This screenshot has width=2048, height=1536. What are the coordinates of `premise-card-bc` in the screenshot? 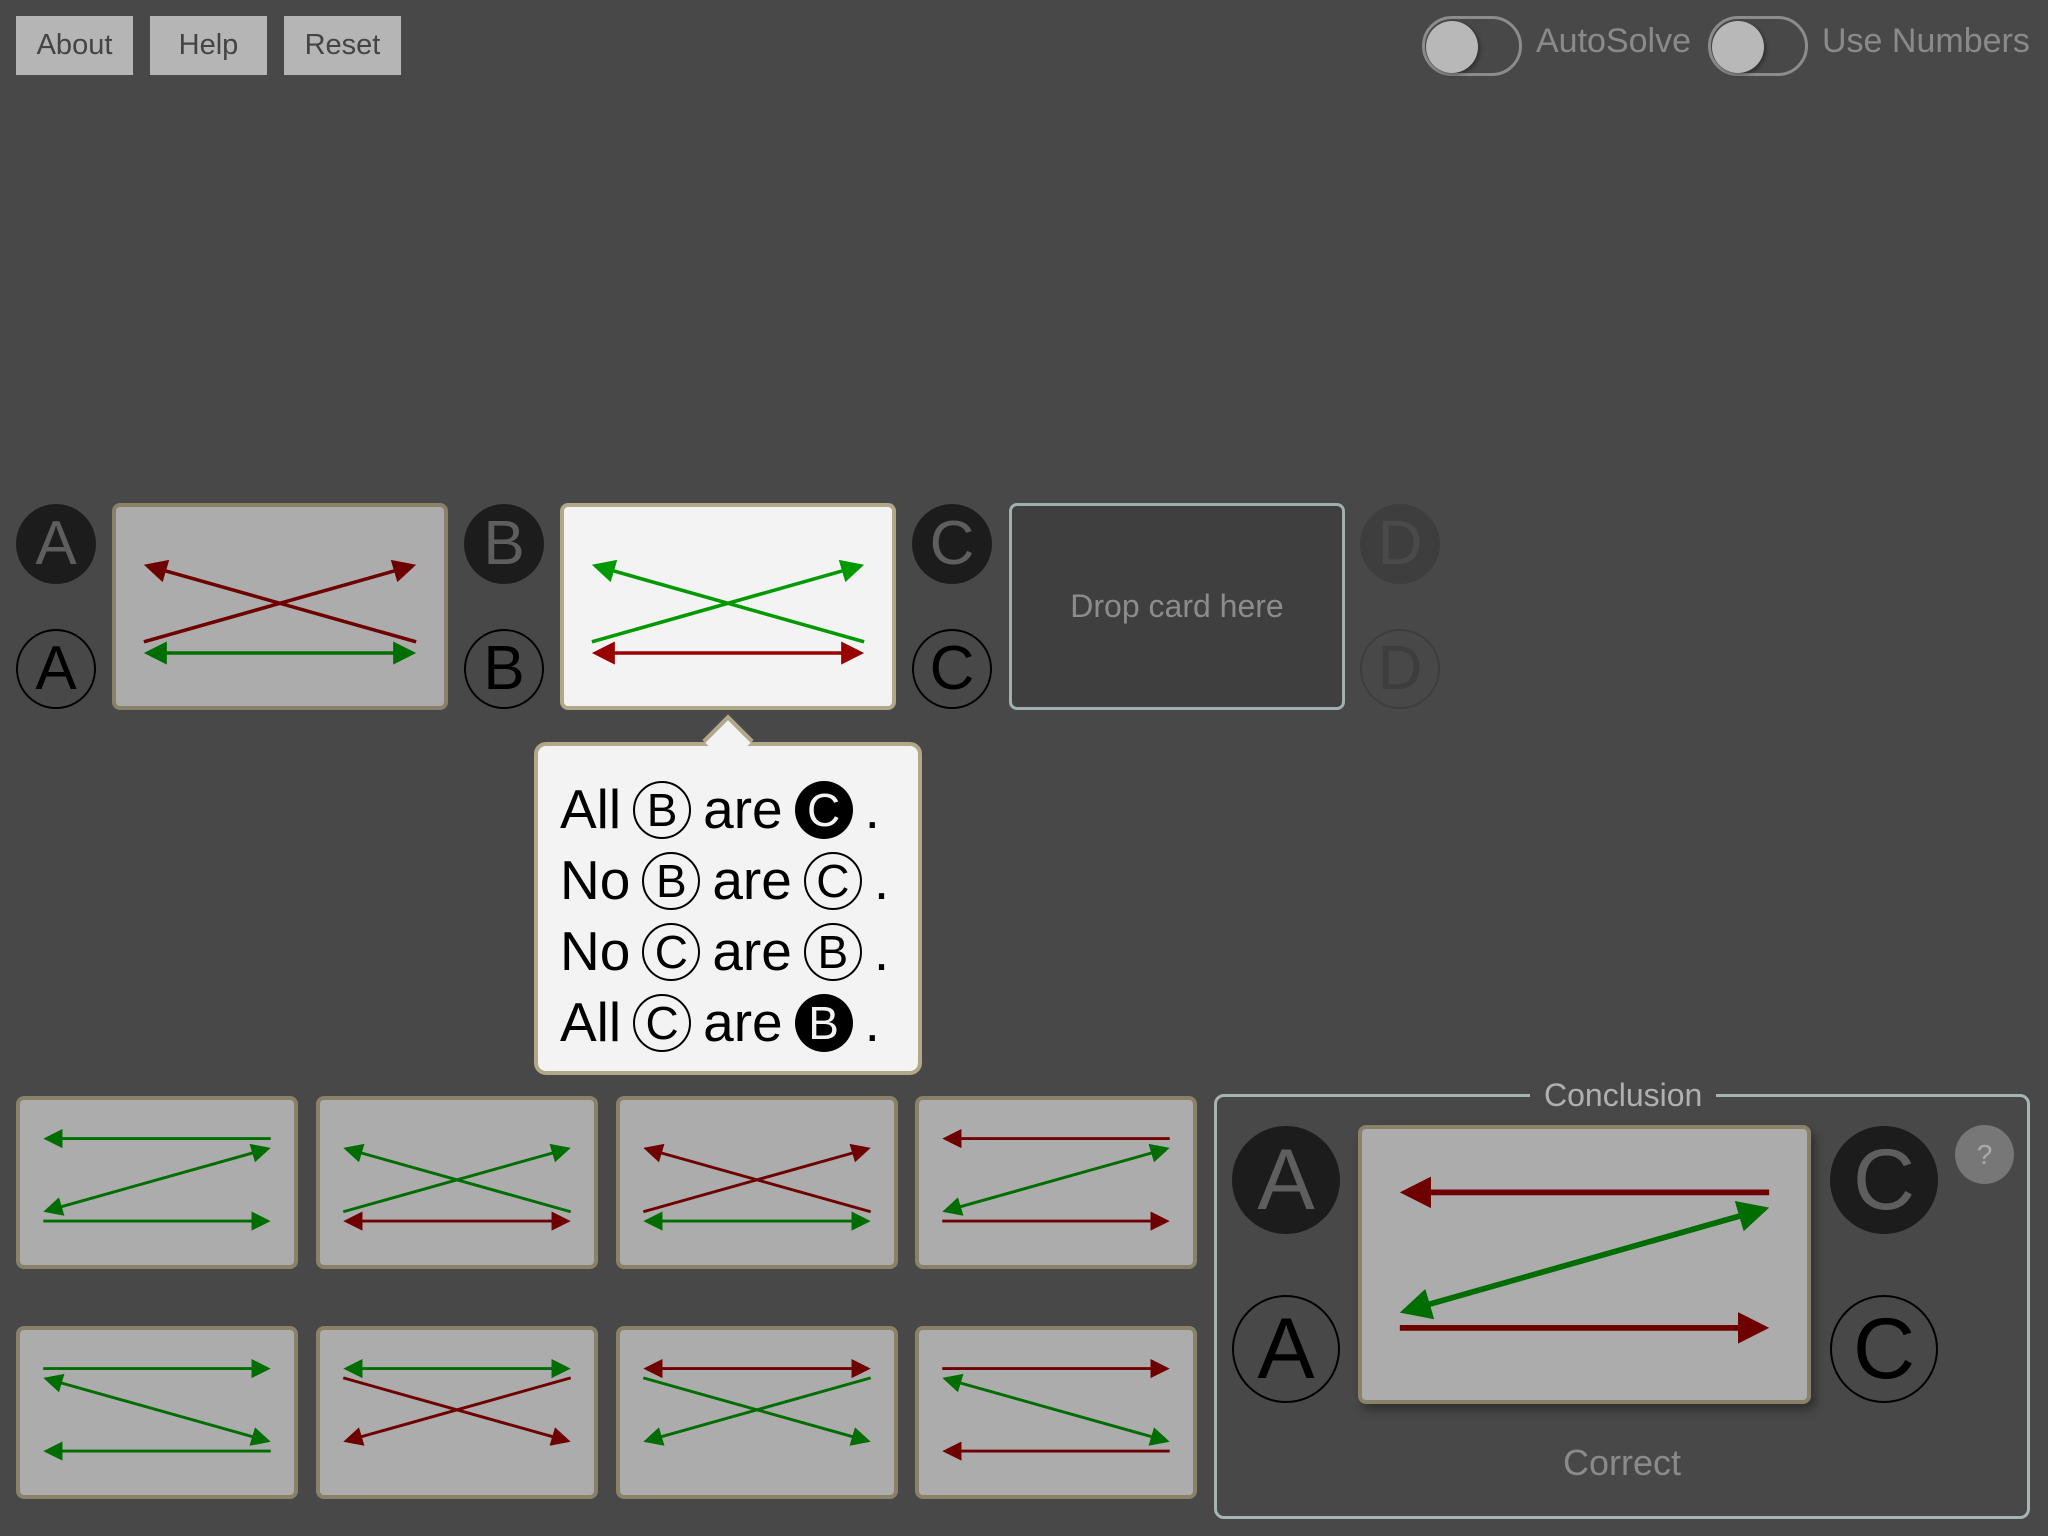 It's located at (728, 606).